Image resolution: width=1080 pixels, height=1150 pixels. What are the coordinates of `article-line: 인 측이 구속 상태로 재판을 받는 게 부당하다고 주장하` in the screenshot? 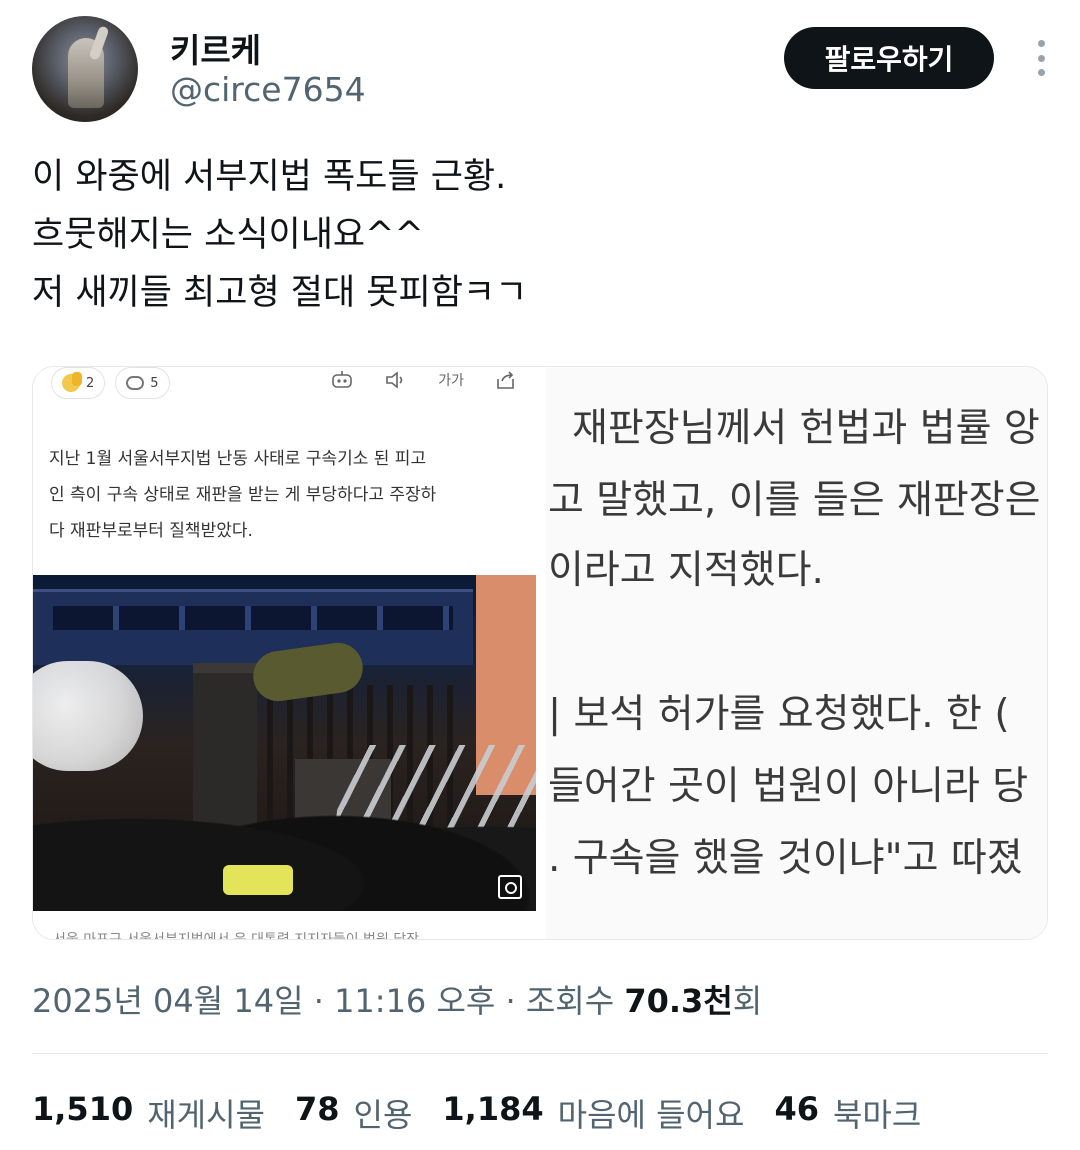 It's located at (243, 495).